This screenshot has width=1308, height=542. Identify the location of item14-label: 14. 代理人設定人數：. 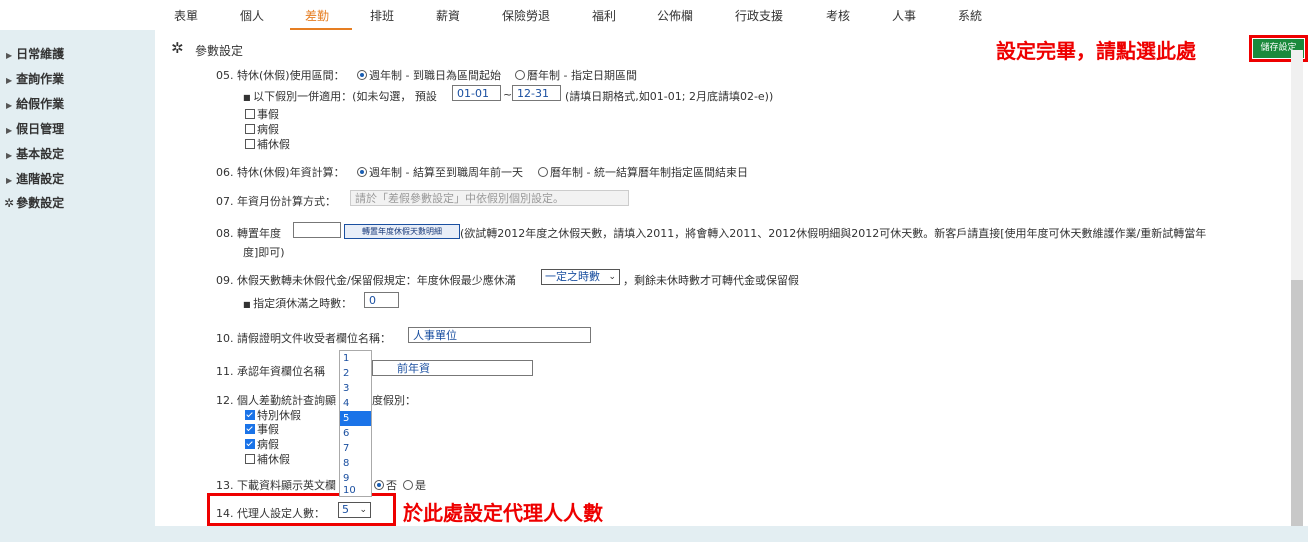
(270, 513).